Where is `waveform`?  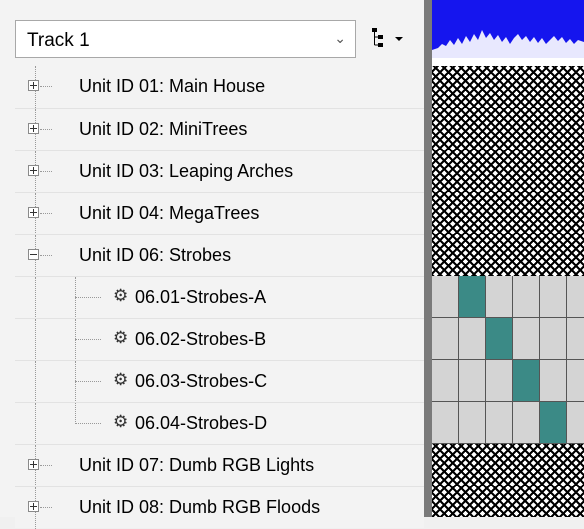 waveform is located at coordinates (508, 29).